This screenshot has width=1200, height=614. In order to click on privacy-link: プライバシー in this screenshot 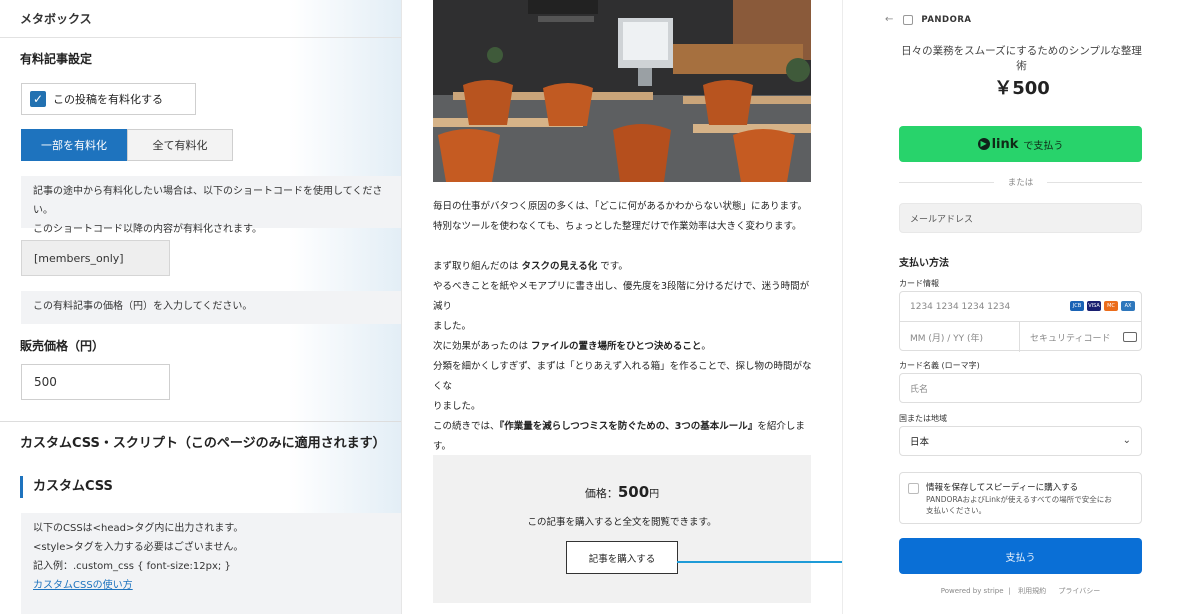, I will do `click(1079, 591)`.